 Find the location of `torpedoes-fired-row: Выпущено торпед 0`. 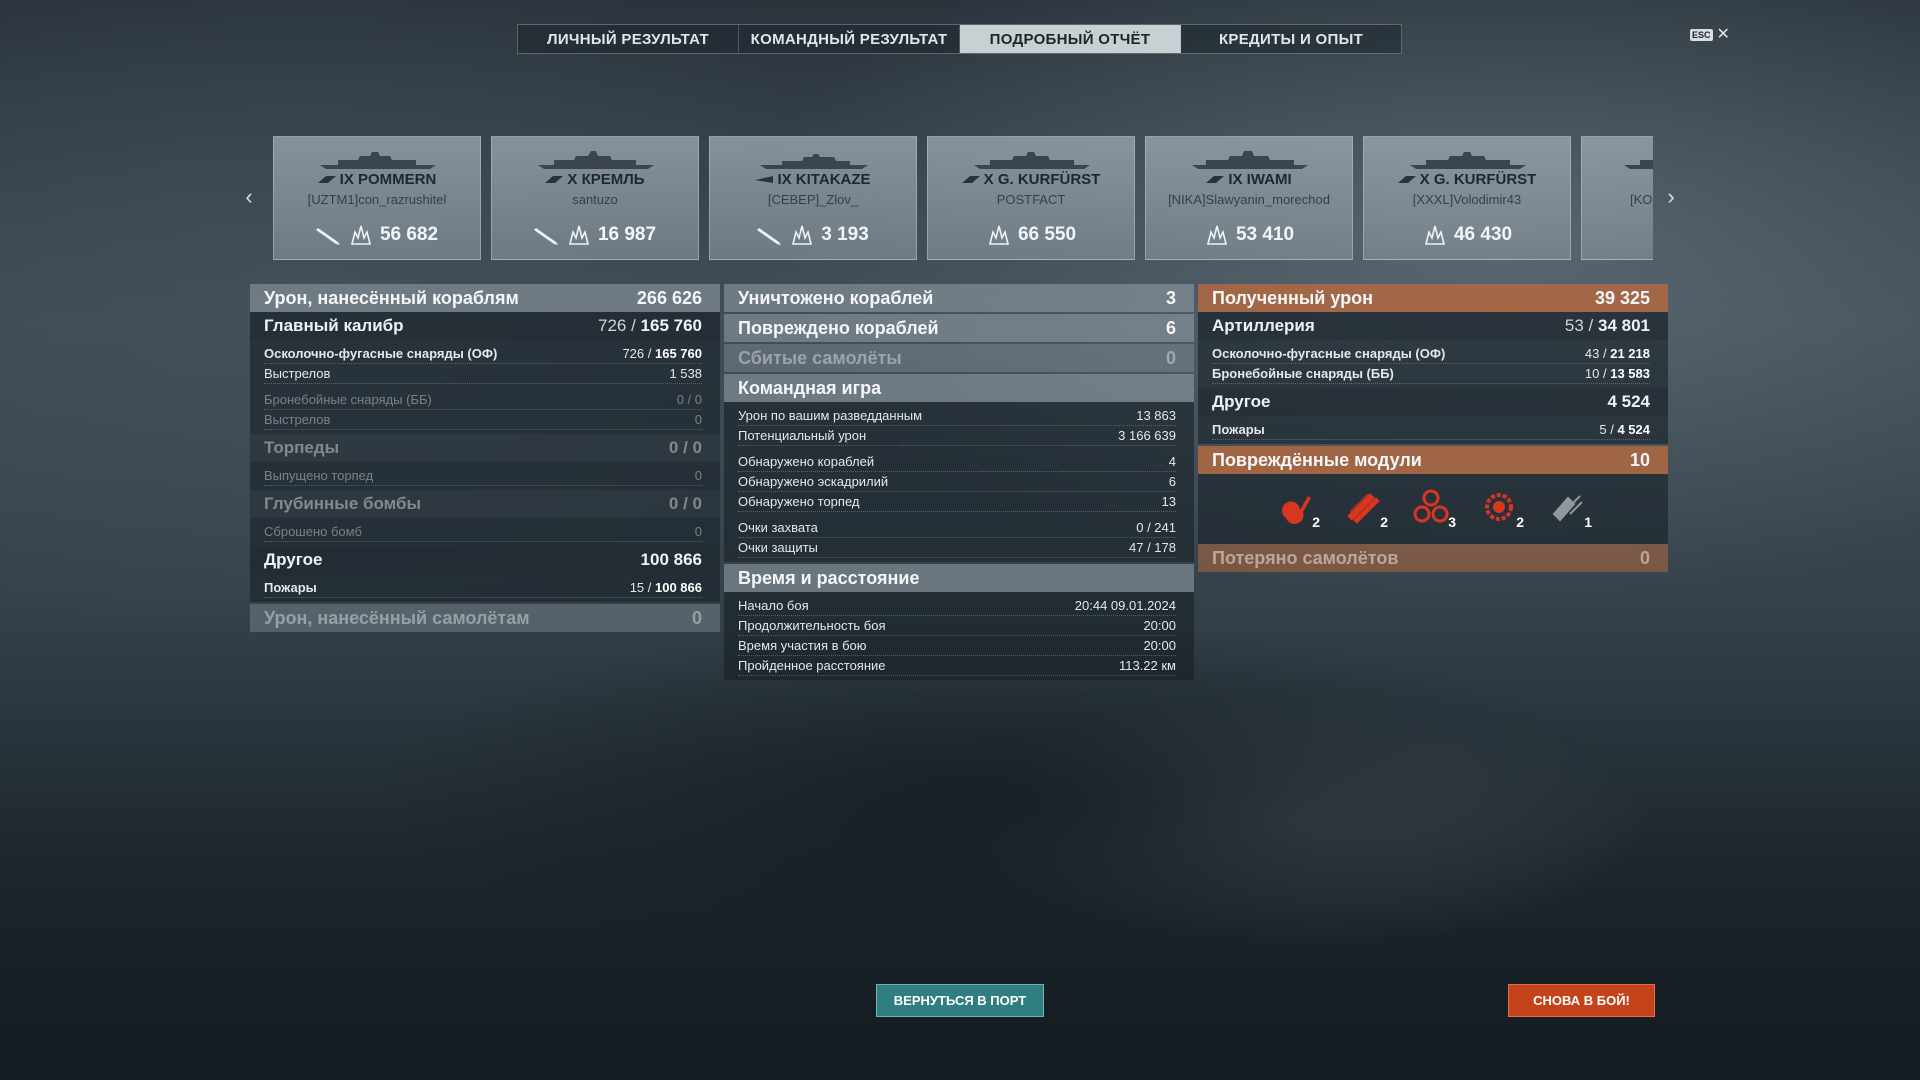

torpedoes-fired-row: Выпущено торпед 0 is located at coordinates (483, 476).